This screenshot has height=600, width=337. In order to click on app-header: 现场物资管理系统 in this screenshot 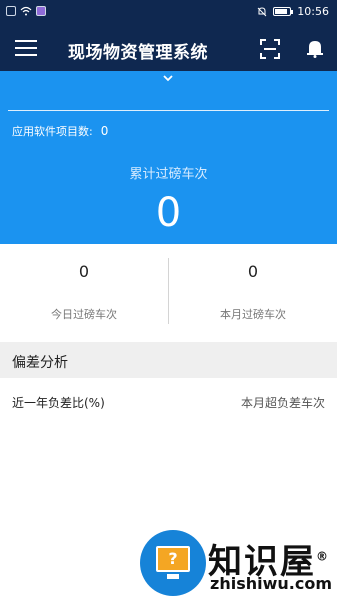, I will do `click(168, 48)`.